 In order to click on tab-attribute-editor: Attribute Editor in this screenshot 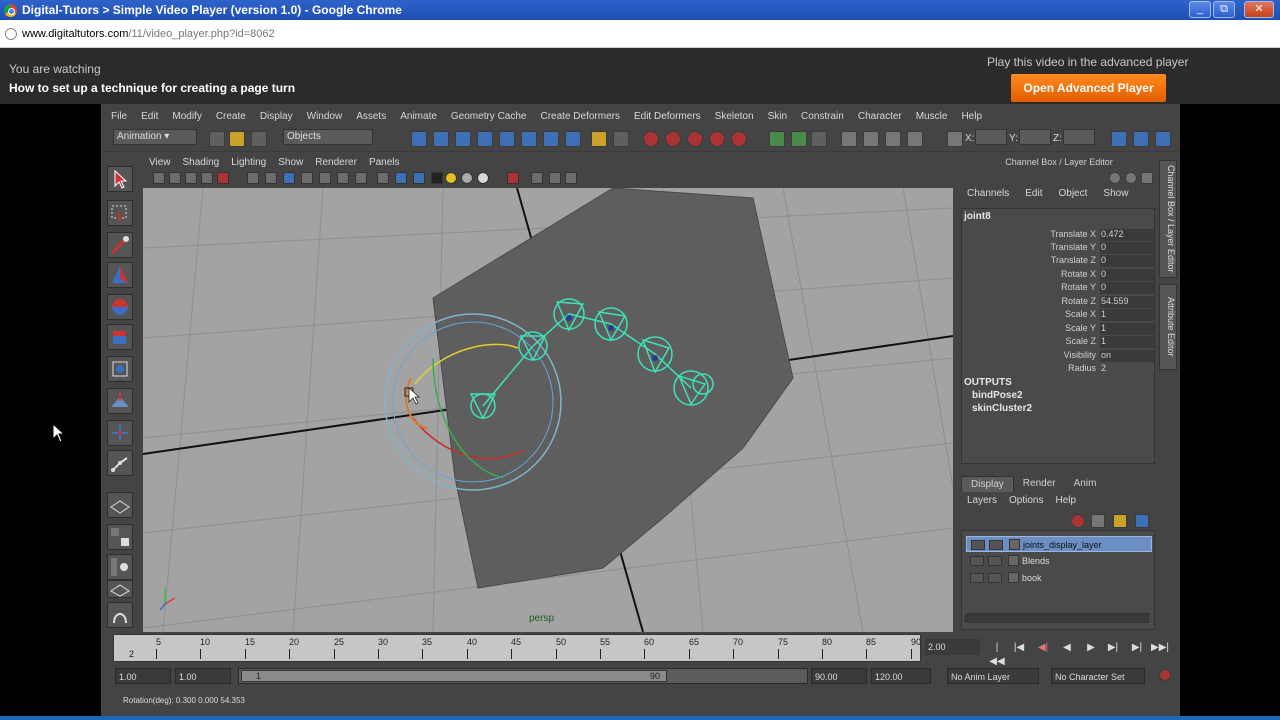, I will do `click(1168, 327)`.